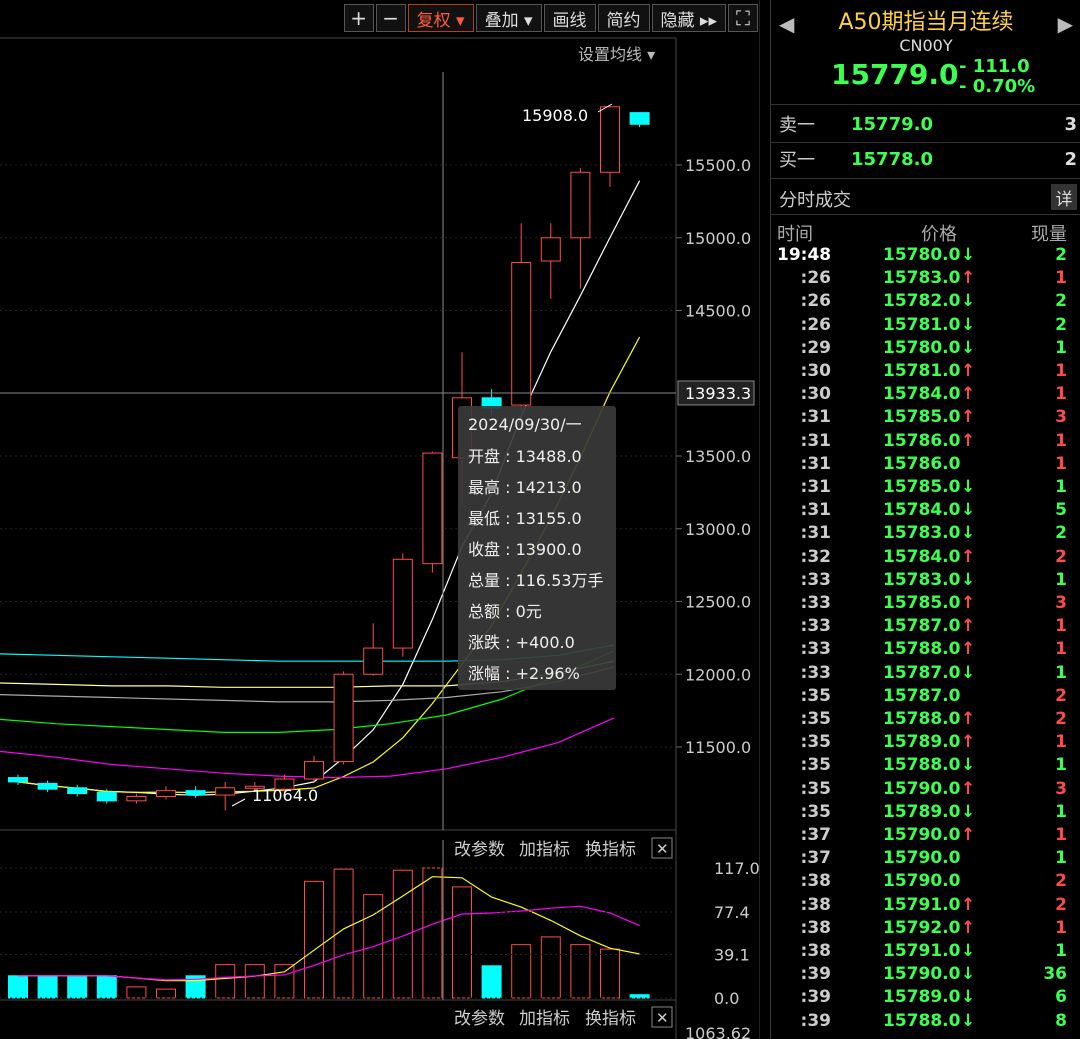 The height and width of the screenshot is (1039, 1080). I want to click on tick-price: 15785.0, so click(922, 603).